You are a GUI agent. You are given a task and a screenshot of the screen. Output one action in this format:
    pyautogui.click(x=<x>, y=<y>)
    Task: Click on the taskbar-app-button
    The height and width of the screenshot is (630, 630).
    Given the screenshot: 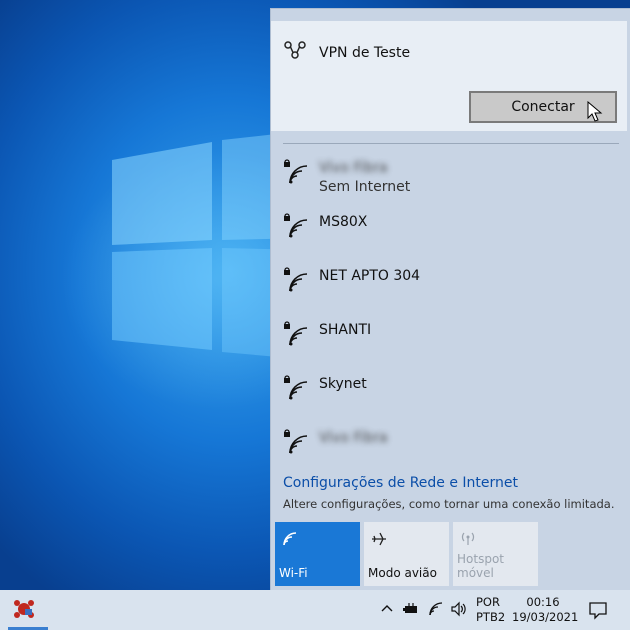 What is the action you would take?
    pyautogui.click(x=26, y=610)
    